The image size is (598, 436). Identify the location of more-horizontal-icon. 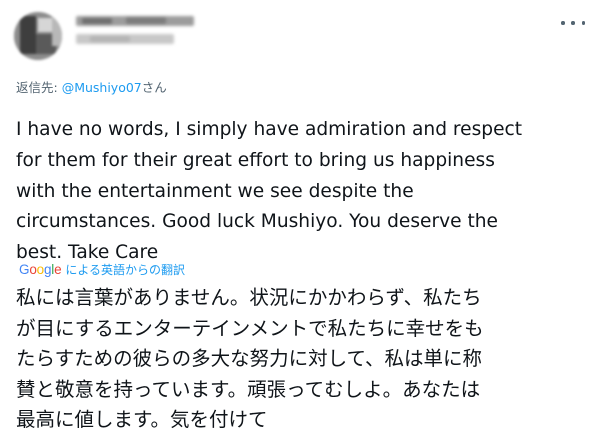
(573, 23).